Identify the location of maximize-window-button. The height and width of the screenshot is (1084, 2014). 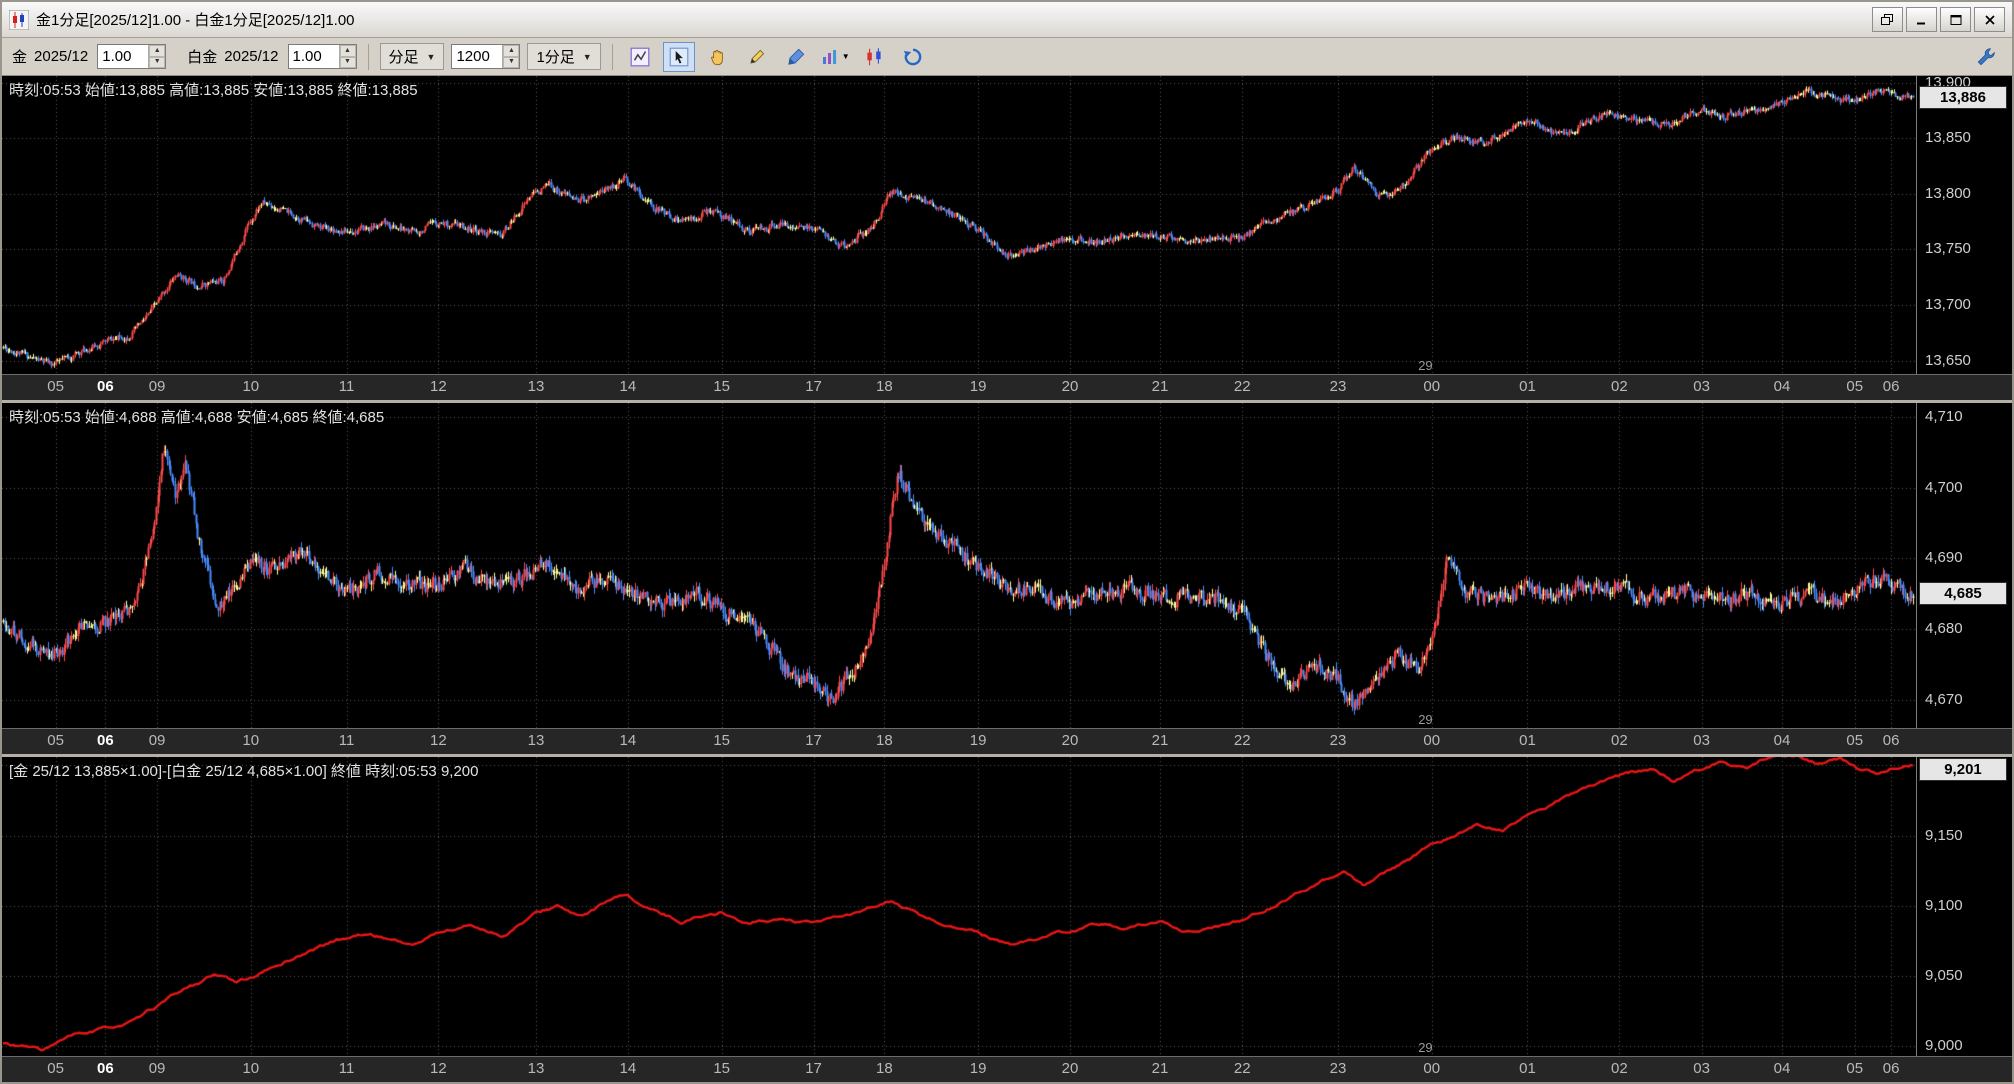
(1955, 19).